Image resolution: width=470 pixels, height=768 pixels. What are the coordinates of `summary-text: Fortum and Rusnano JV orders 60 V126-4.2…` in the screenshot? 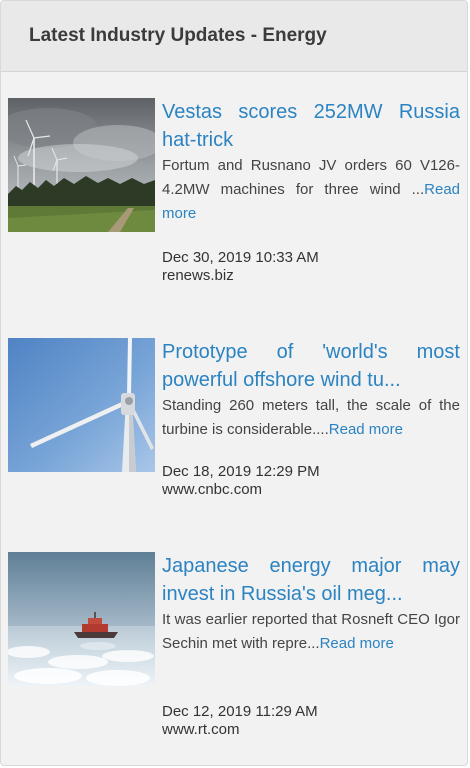 It's located at (311, 177).